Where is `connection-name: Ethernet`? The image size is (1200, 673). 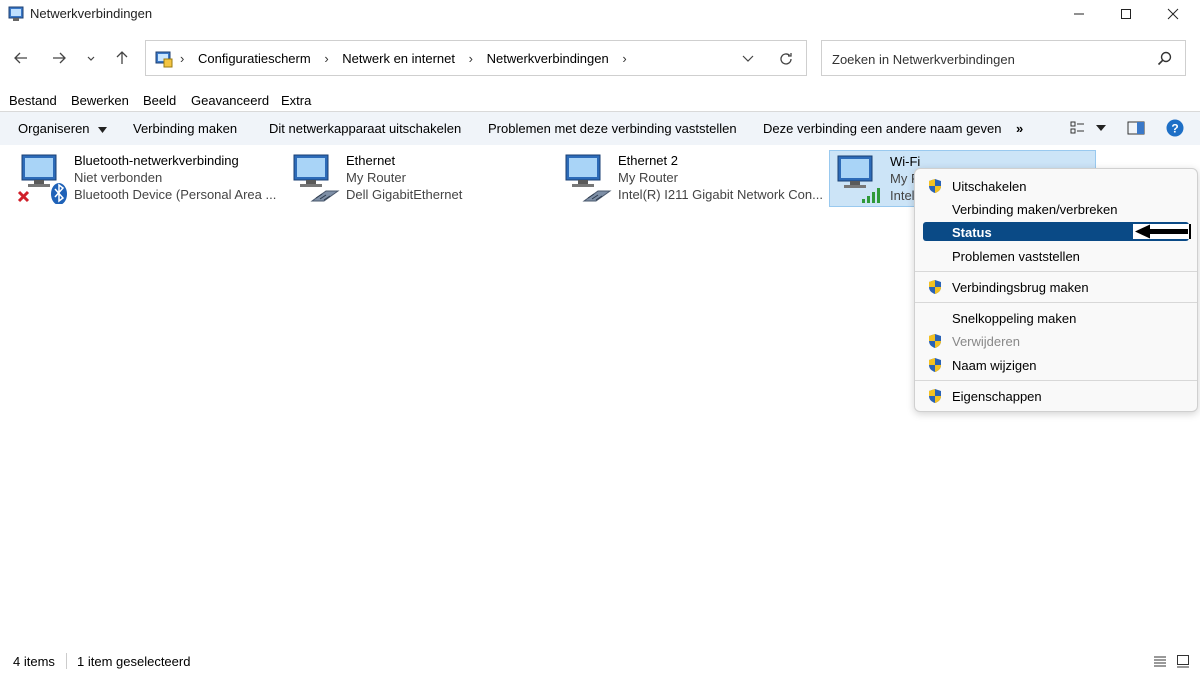
connection-name: Ethernet is located at coordinates (371, 160).